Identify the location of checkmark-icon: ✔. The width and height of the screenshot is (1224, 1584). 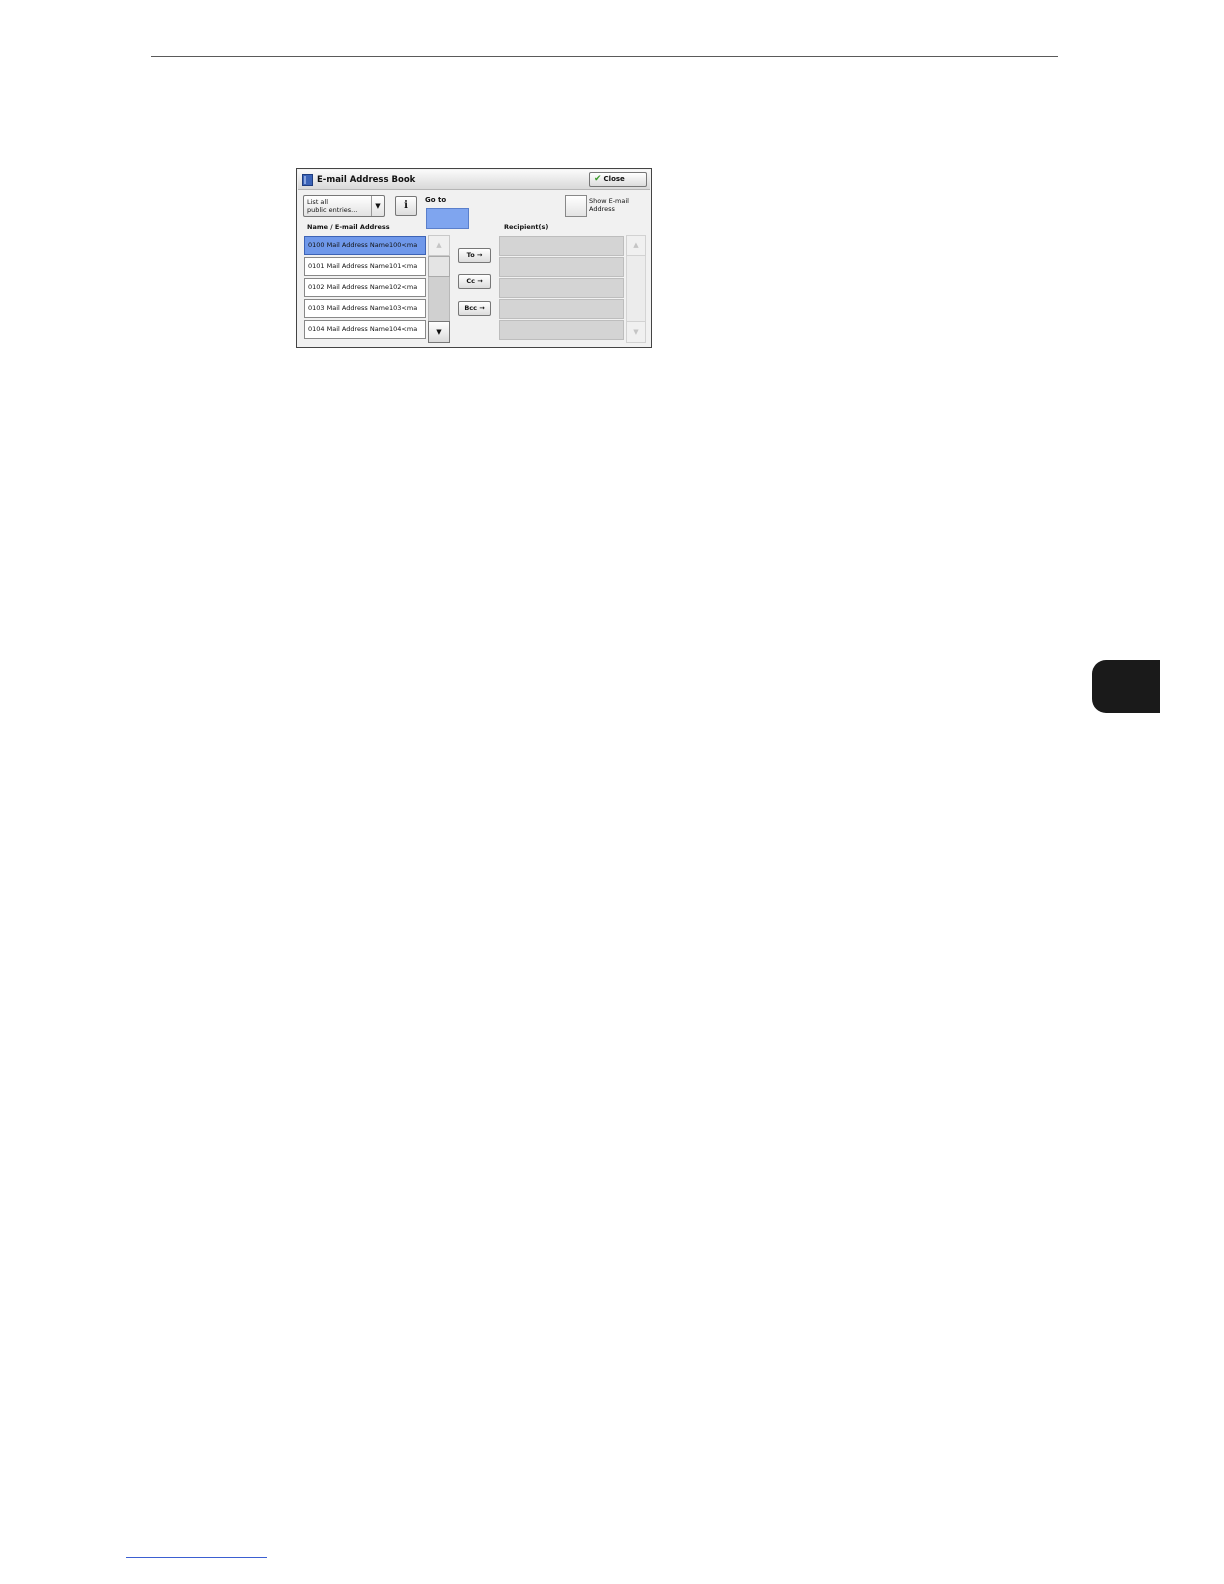
(598, 179).